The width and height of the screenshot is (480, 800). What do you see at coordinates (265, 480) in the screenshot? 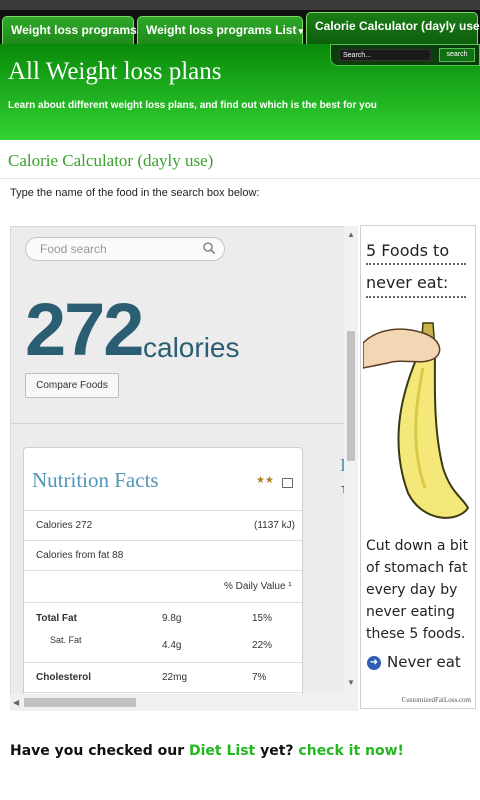
I see `rating-stars-icon: ★★` at bounding box center [265, 480].